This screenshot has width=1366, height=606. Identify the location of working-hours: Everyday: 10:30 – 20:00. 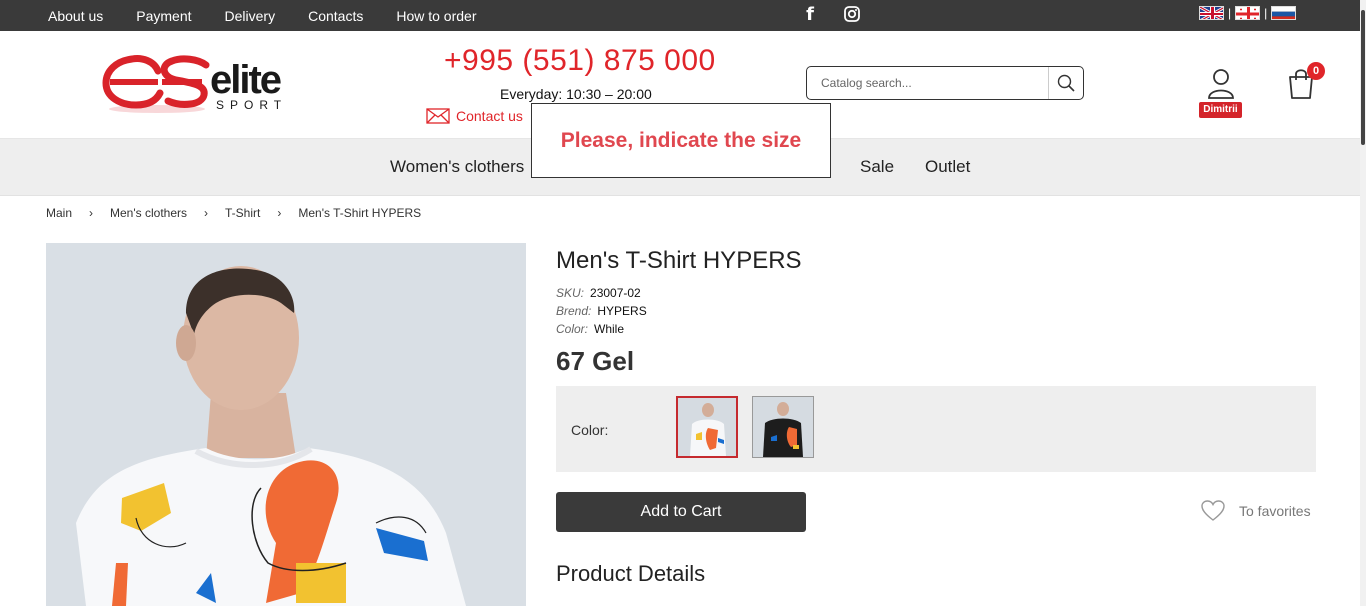
(576, 94).